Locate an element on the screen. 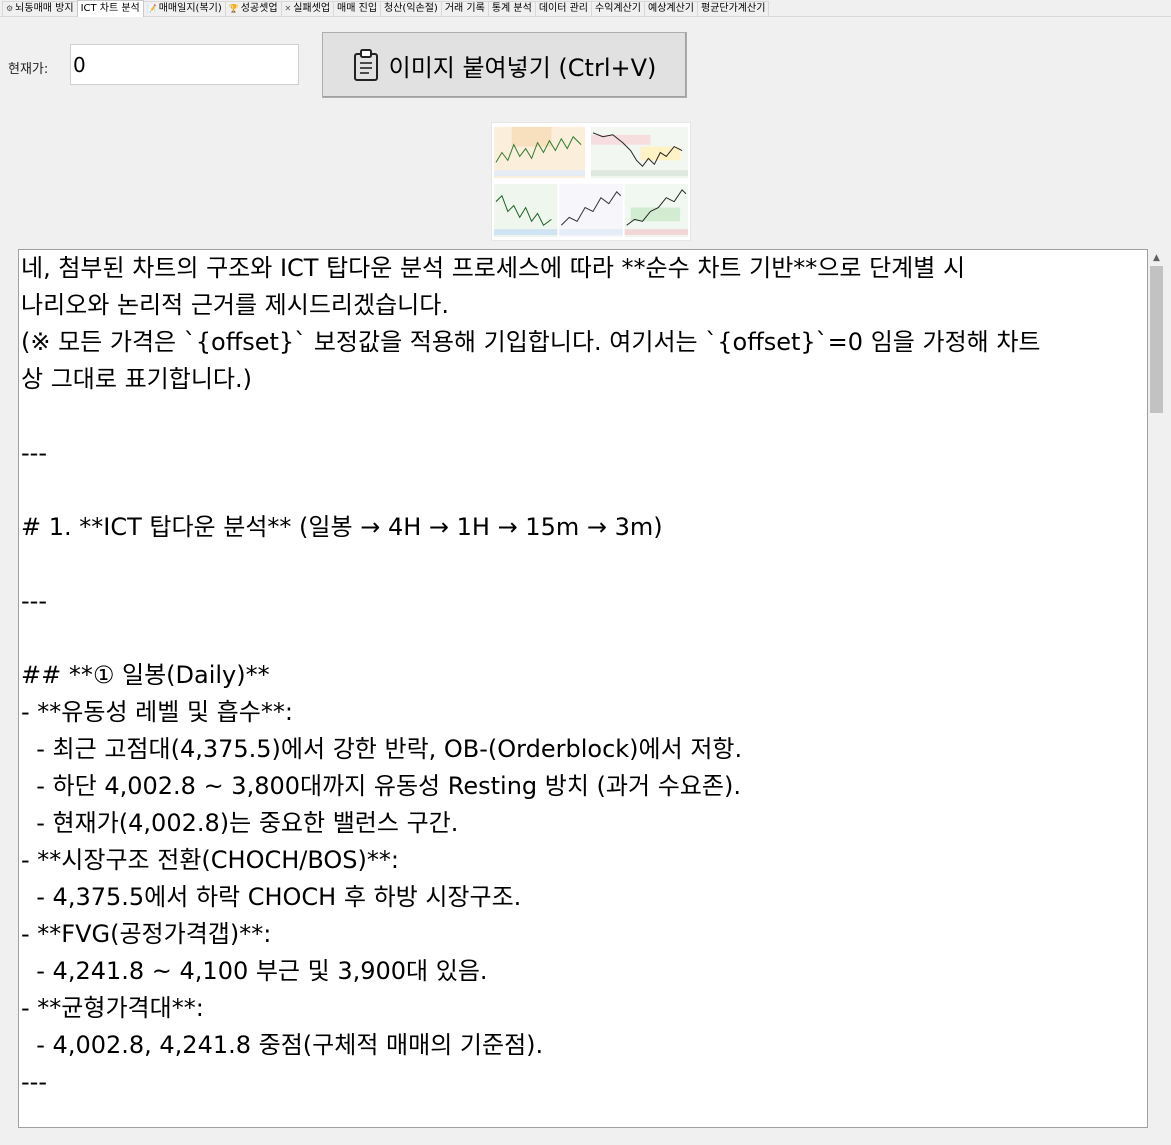 Image resolution: width=1171 pixels, height=1145 pixels. tab-12: 평균단가계산기 is located at coordinates (733, 8).